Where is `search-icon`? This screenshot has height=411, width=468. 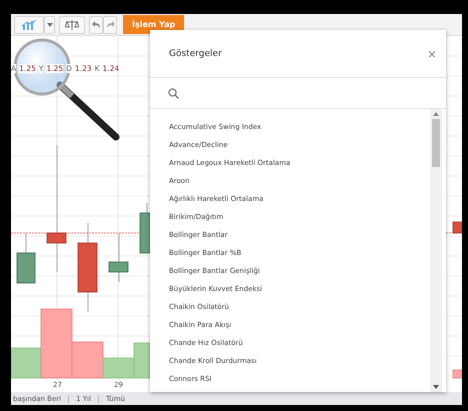 search-icon is located at coordinates (173, 93).